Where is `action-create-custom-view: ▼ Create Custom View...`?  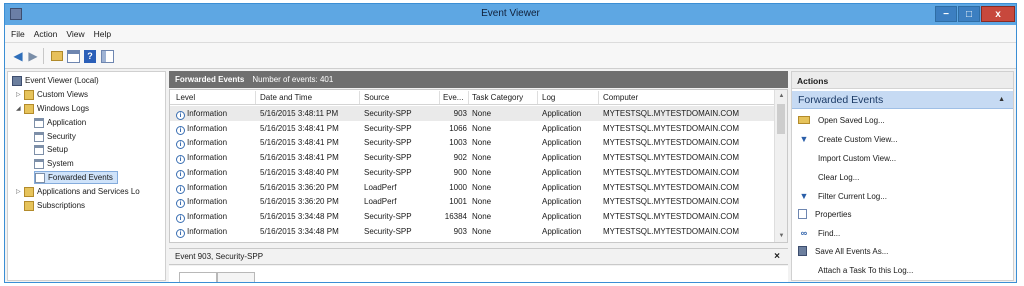 action-create-custom-view: ▼ Create Custom View... is located at coordinates (848, 139).